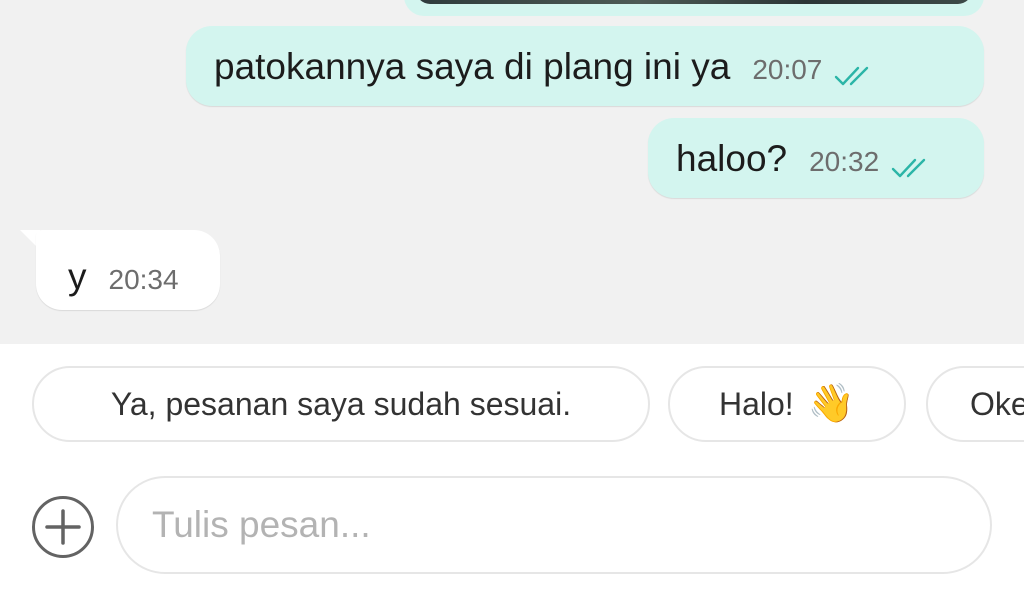 This screenshot has height=614, width=1024. What do you see at coordinates (472, 66) in the screenshot?
I see `message-text: patokannya saya di plang ini ya` at bounding box center [472, 66].